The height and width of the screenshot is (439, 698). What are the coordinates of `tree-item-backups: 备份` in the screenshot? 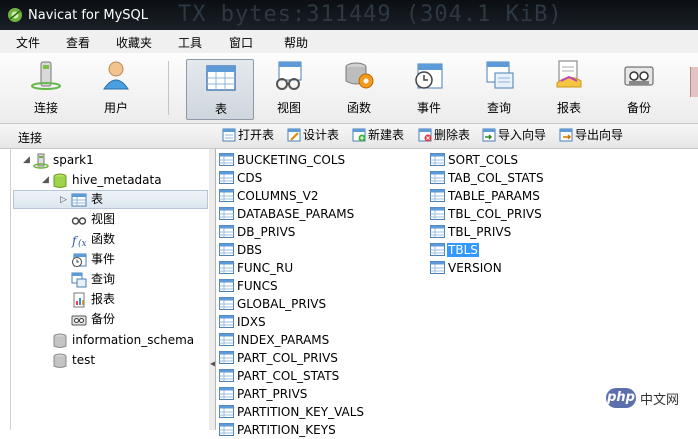 It's located at (93, 319).